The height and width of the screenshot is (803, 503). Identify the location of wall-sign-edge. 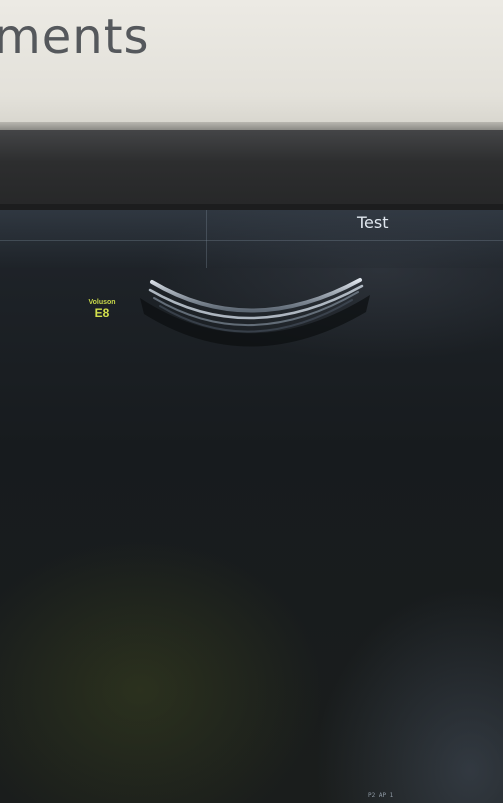
(251, 126).